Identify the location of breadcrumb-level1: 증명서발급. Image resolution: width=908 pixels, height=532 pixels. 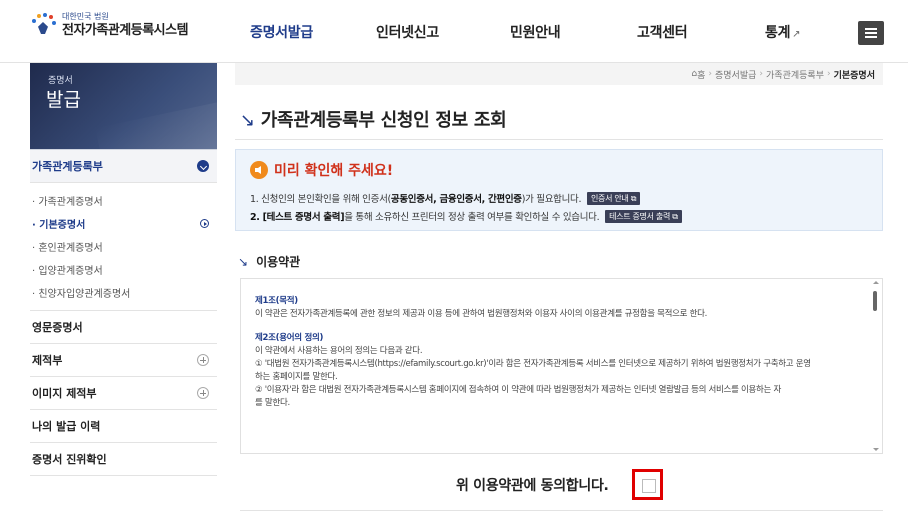
(735, 74).